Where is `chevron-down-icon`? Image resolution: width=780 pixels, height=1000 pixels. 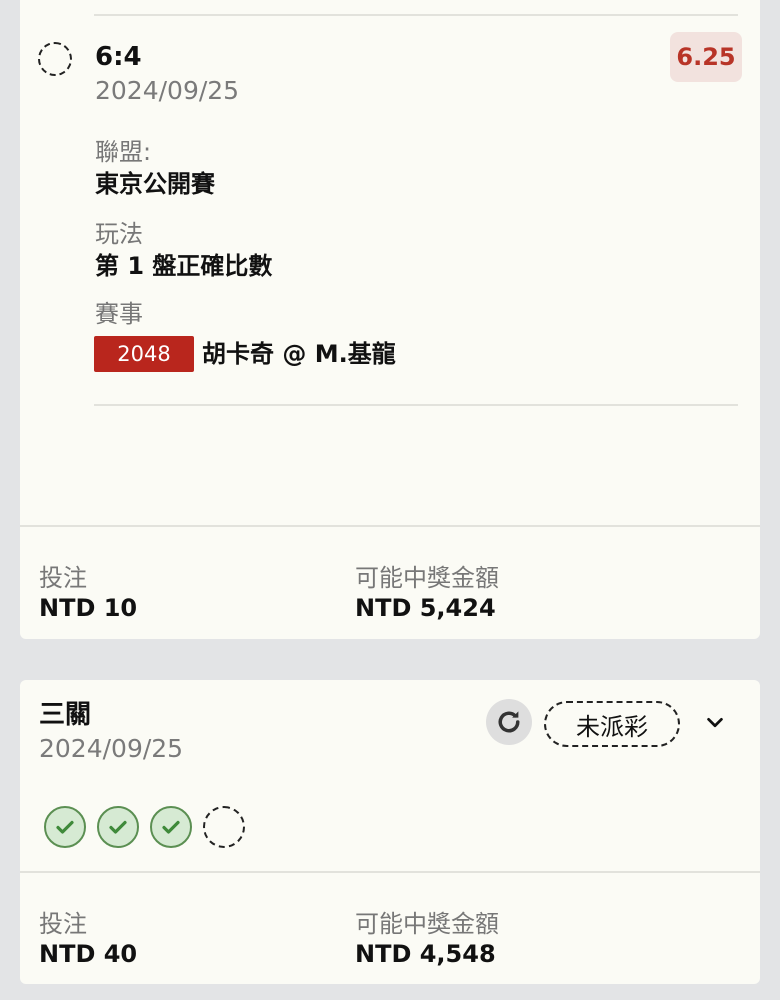 chevron-down-icon is located at coordinates (715, 722).